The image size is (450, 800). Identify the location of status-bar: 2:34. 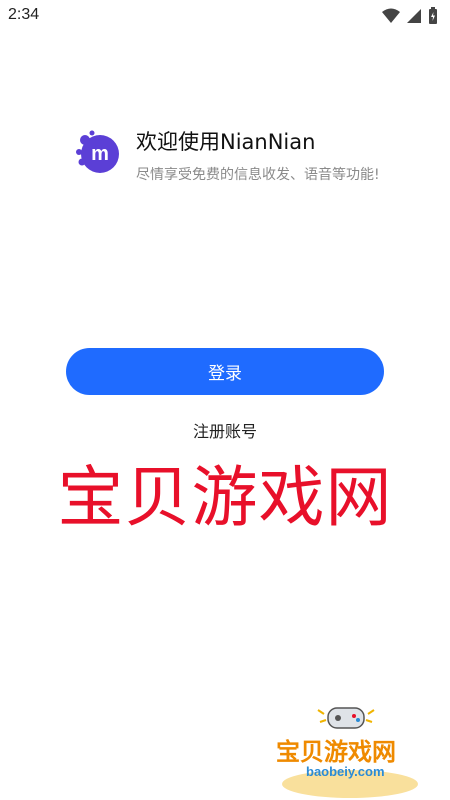
(225, 16).